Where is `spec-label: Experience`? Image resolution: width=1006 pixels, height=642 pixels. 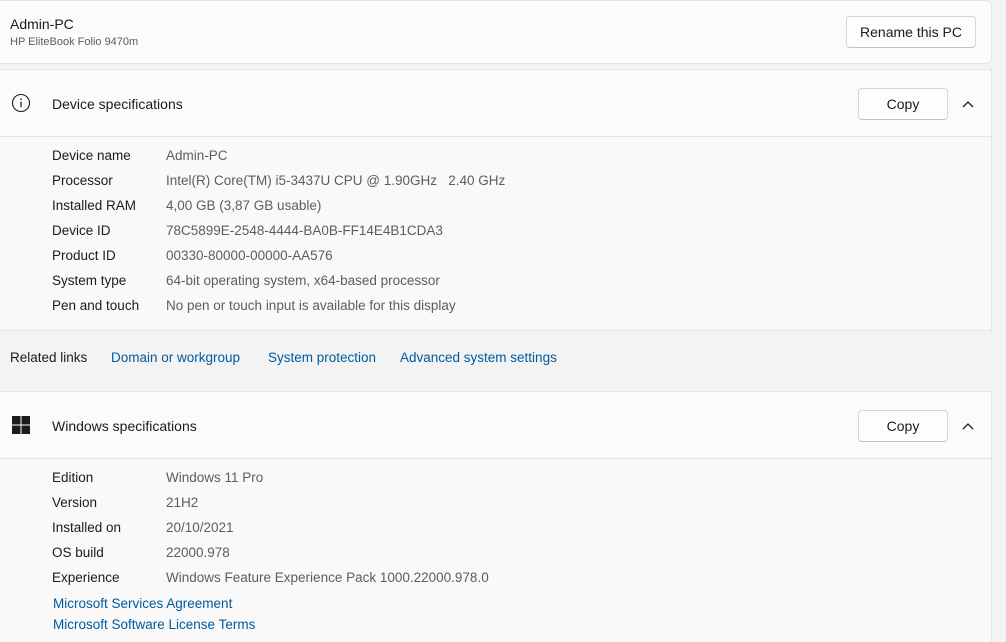 spec-label: Experience is located at coordinates (86, 577).